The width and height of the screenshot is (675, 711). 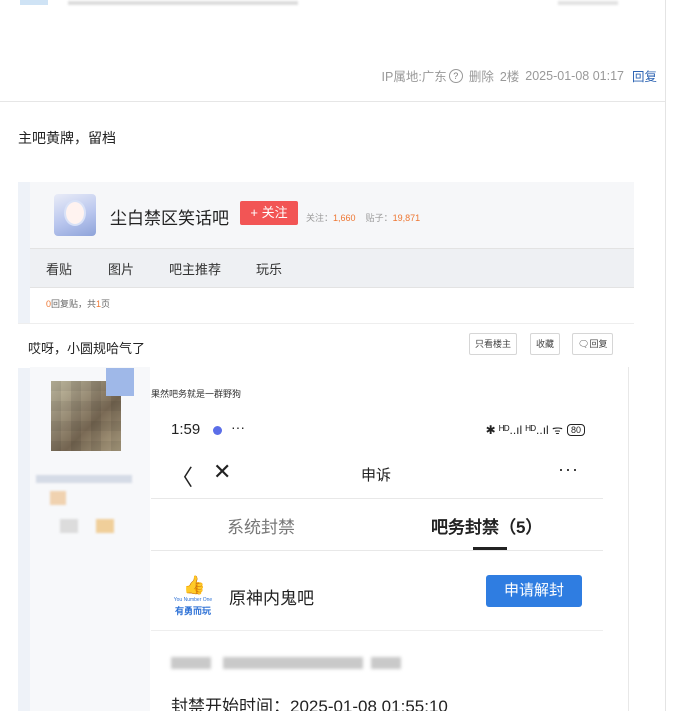 What do you see at coordinates (575, 429) in the screenshot?
I see `battery-icon: 80` at bounding box center [575, 429].